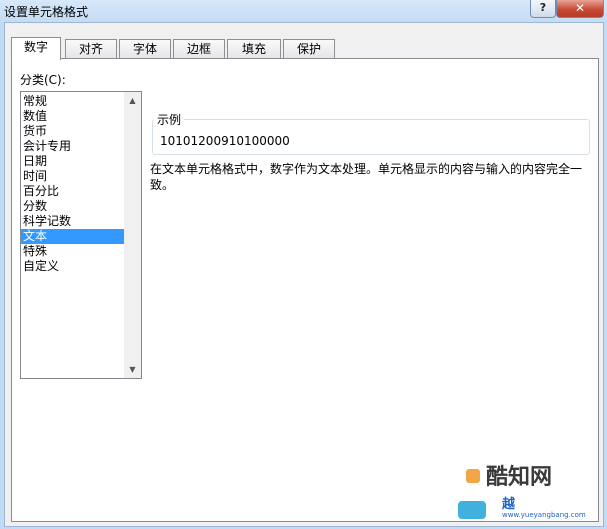  What do you see at coordinates (132, 235) in the screenshot?
I see `category-scrollbar: ▲ ▼` at bounding box center [132, 235].